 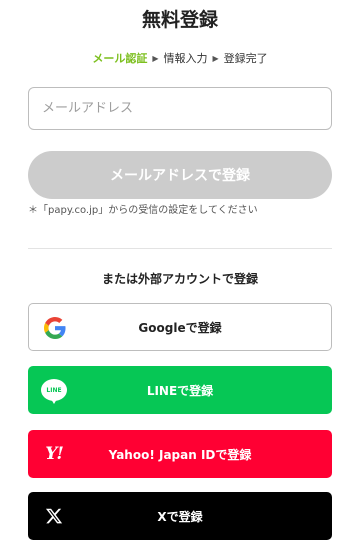 What do you see at coordinates (55, 328) in the screenshot?
I see `google-logo-icon` at bounding box center [55, 328].